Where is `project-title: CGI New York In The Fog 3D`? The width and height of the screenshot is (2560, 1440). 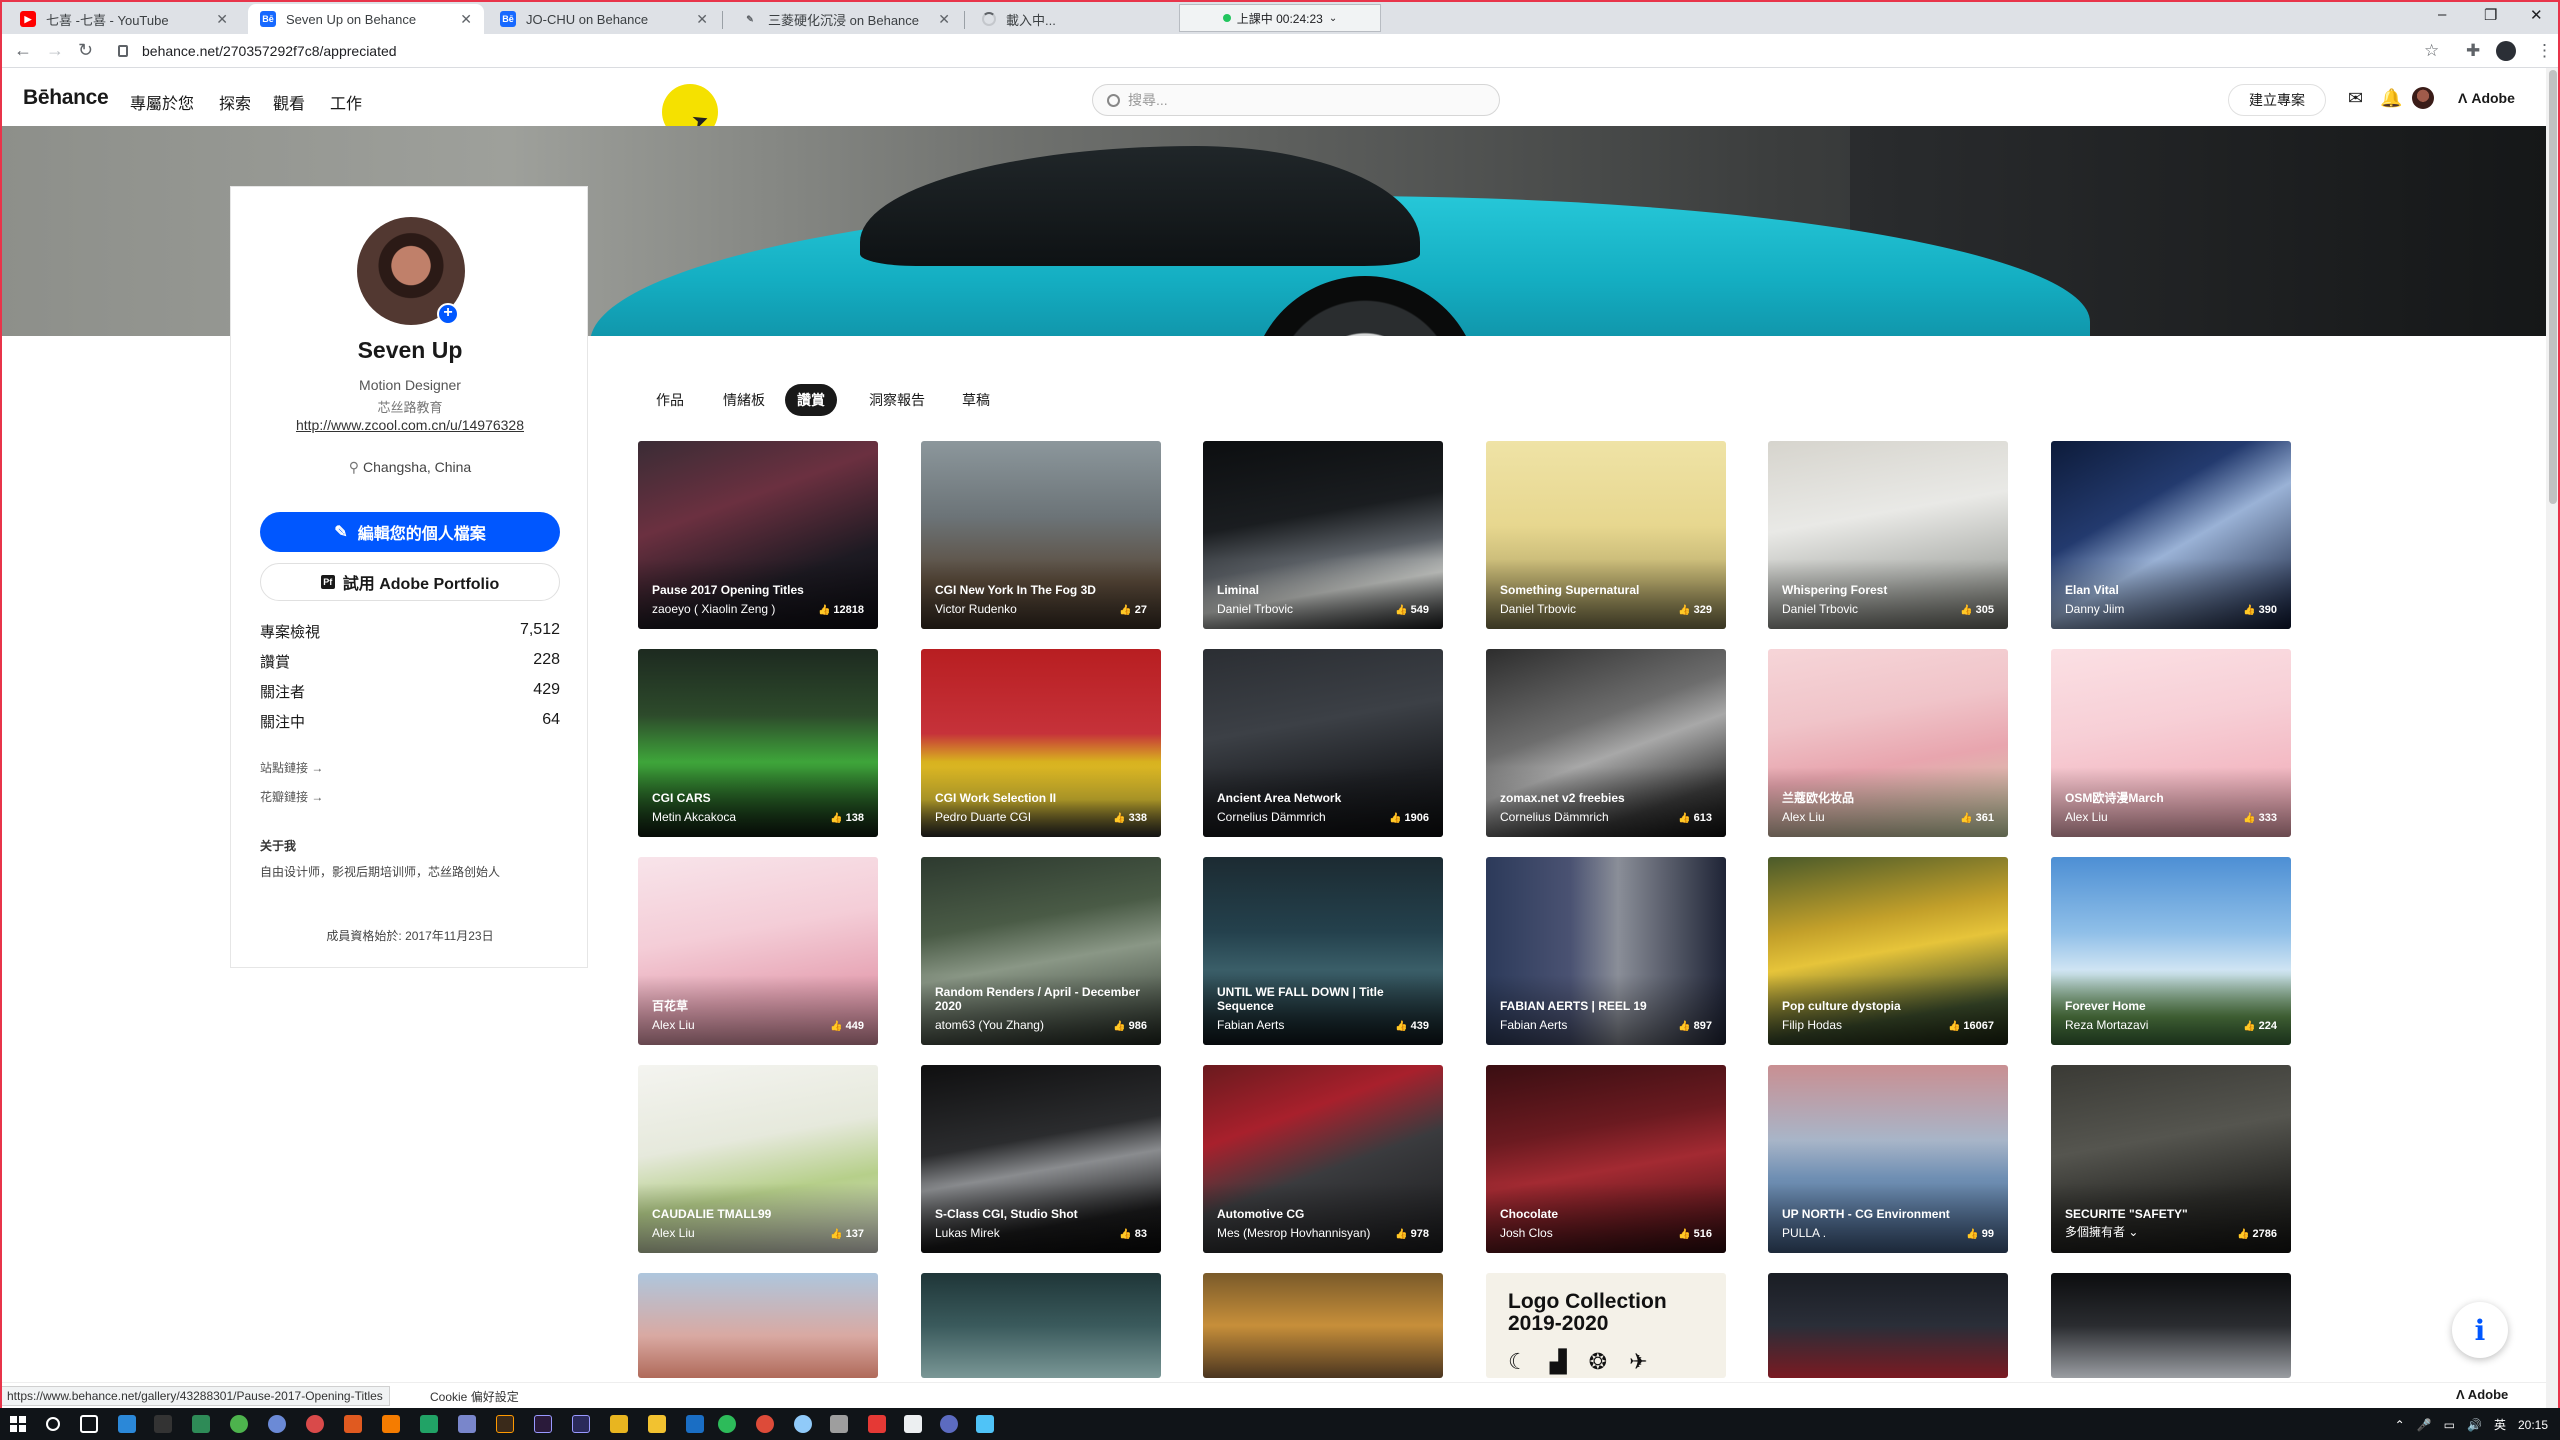
project-title: CGI New York In The Fog 3D is located at coordinates (1041, 590).